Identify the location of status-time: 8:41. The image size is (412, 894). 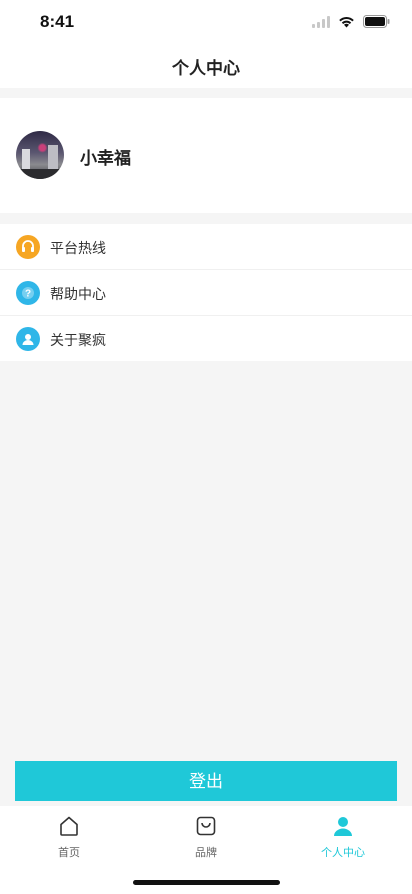
(57, 21).